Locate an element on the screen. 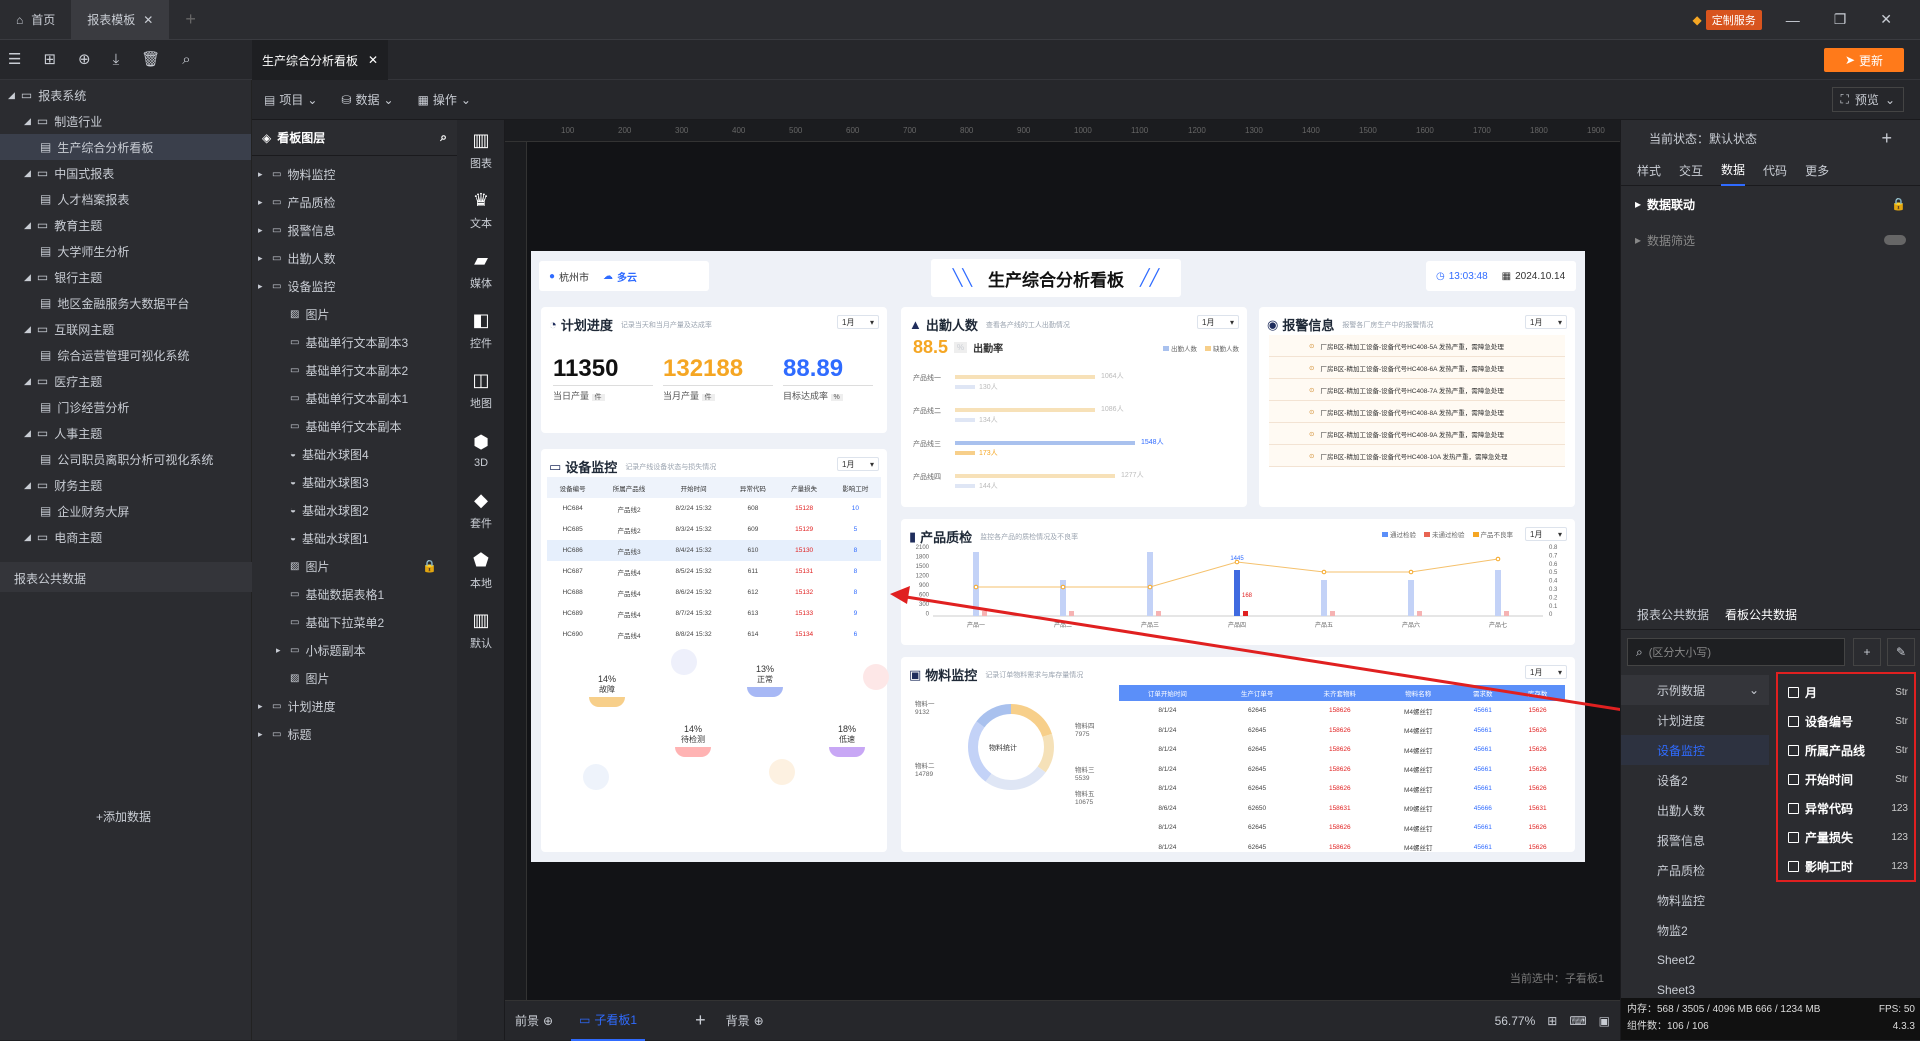 Image resolution: width=1920 pixels, height=1041 pixels. tree-item: ▤ 公司职员离职分析可视化系统 is located at coordinates (125, 459).